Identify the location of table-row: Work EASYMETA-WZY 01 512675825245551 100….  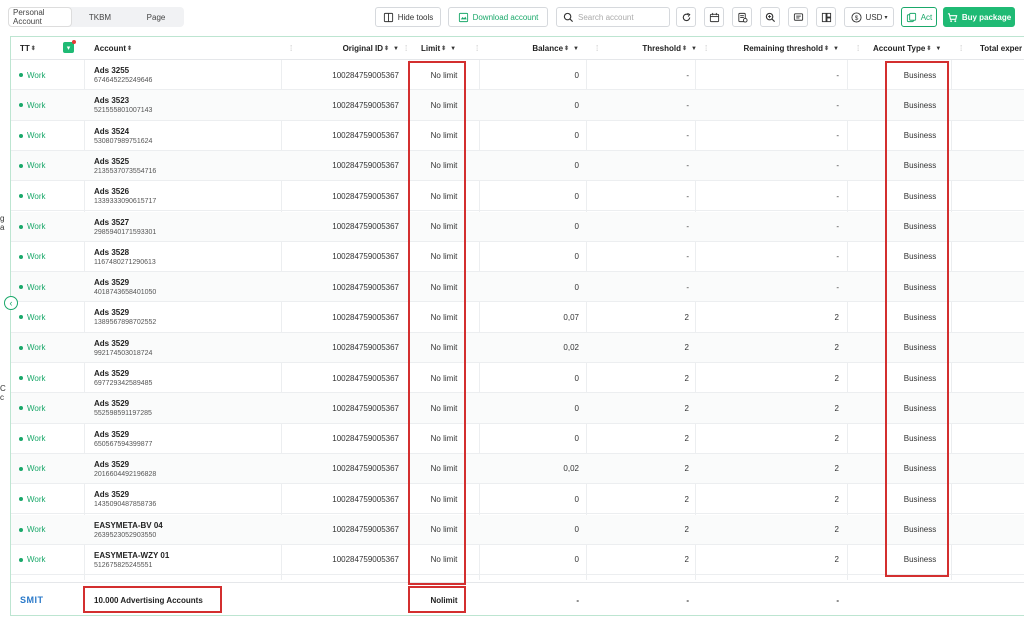
(517, 560).